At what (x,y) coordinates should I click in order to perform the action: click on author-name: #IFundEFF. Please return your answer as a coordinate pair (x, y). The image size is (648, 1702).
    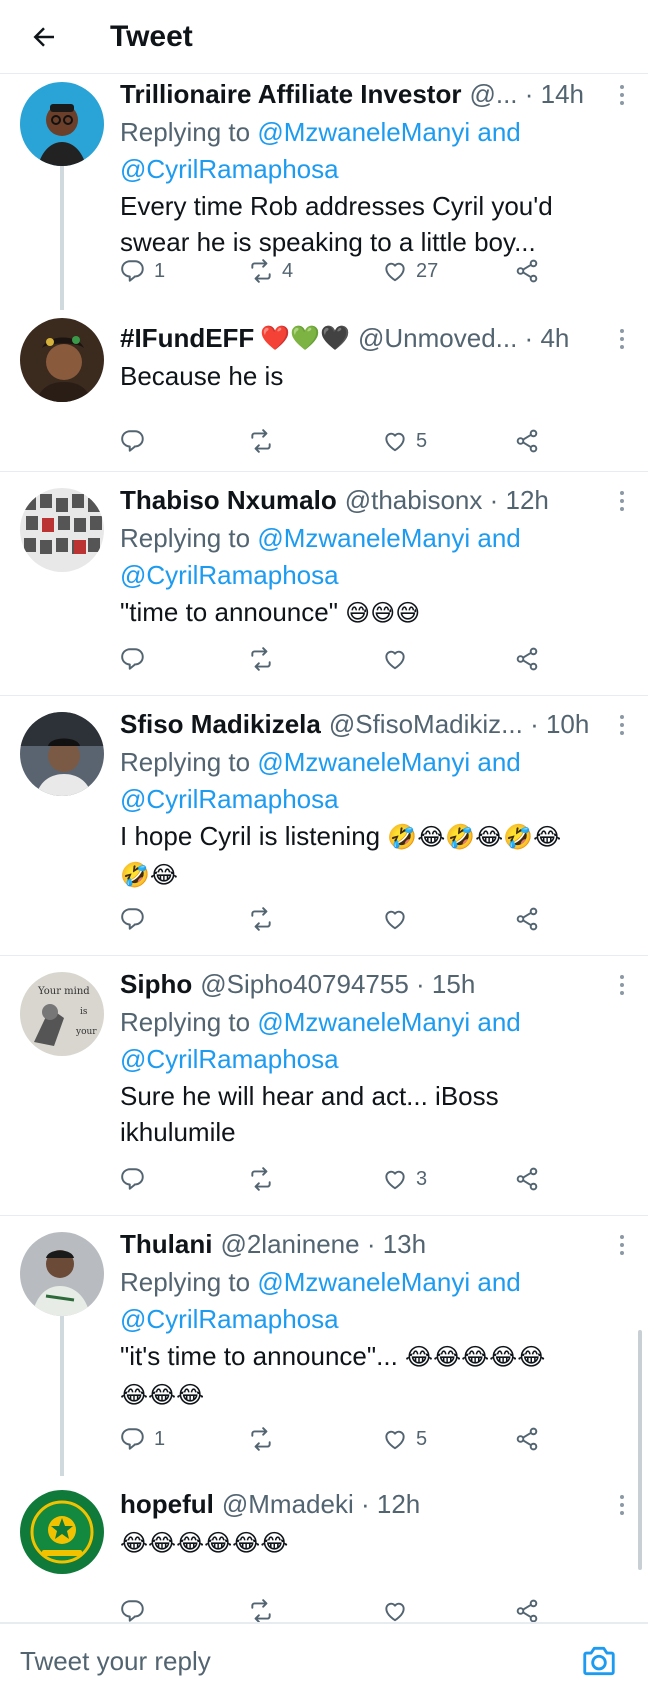
    Looking at the image, I should click on (187, 338).